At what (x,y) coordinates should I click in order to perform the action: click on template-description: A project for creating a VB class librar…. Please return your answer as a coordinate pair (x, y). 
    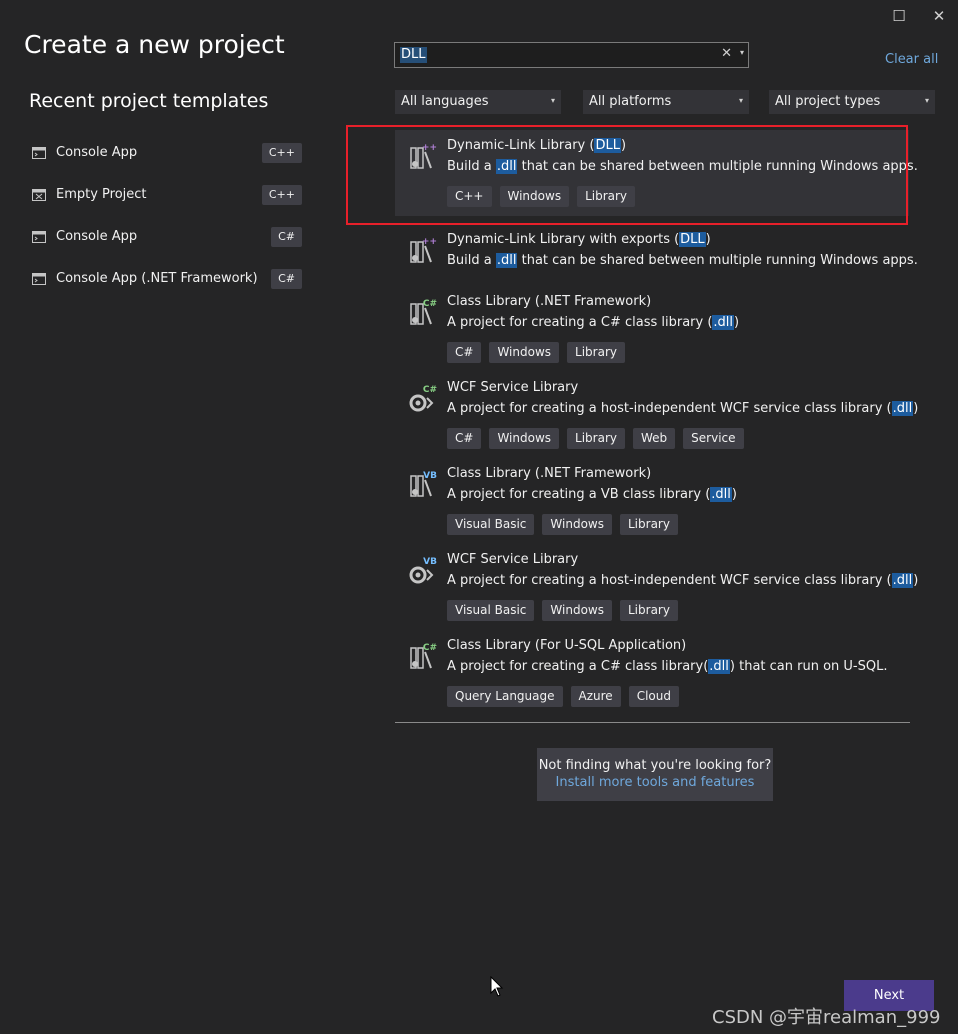
    Looking at the image, I should click on (592, 494).